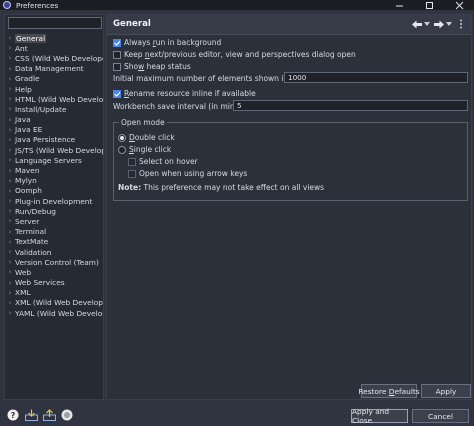  What do you see at coordinates (54, 221) in the screenshot?
I see `tree-item: › Server` at bounding box center [54, 221].